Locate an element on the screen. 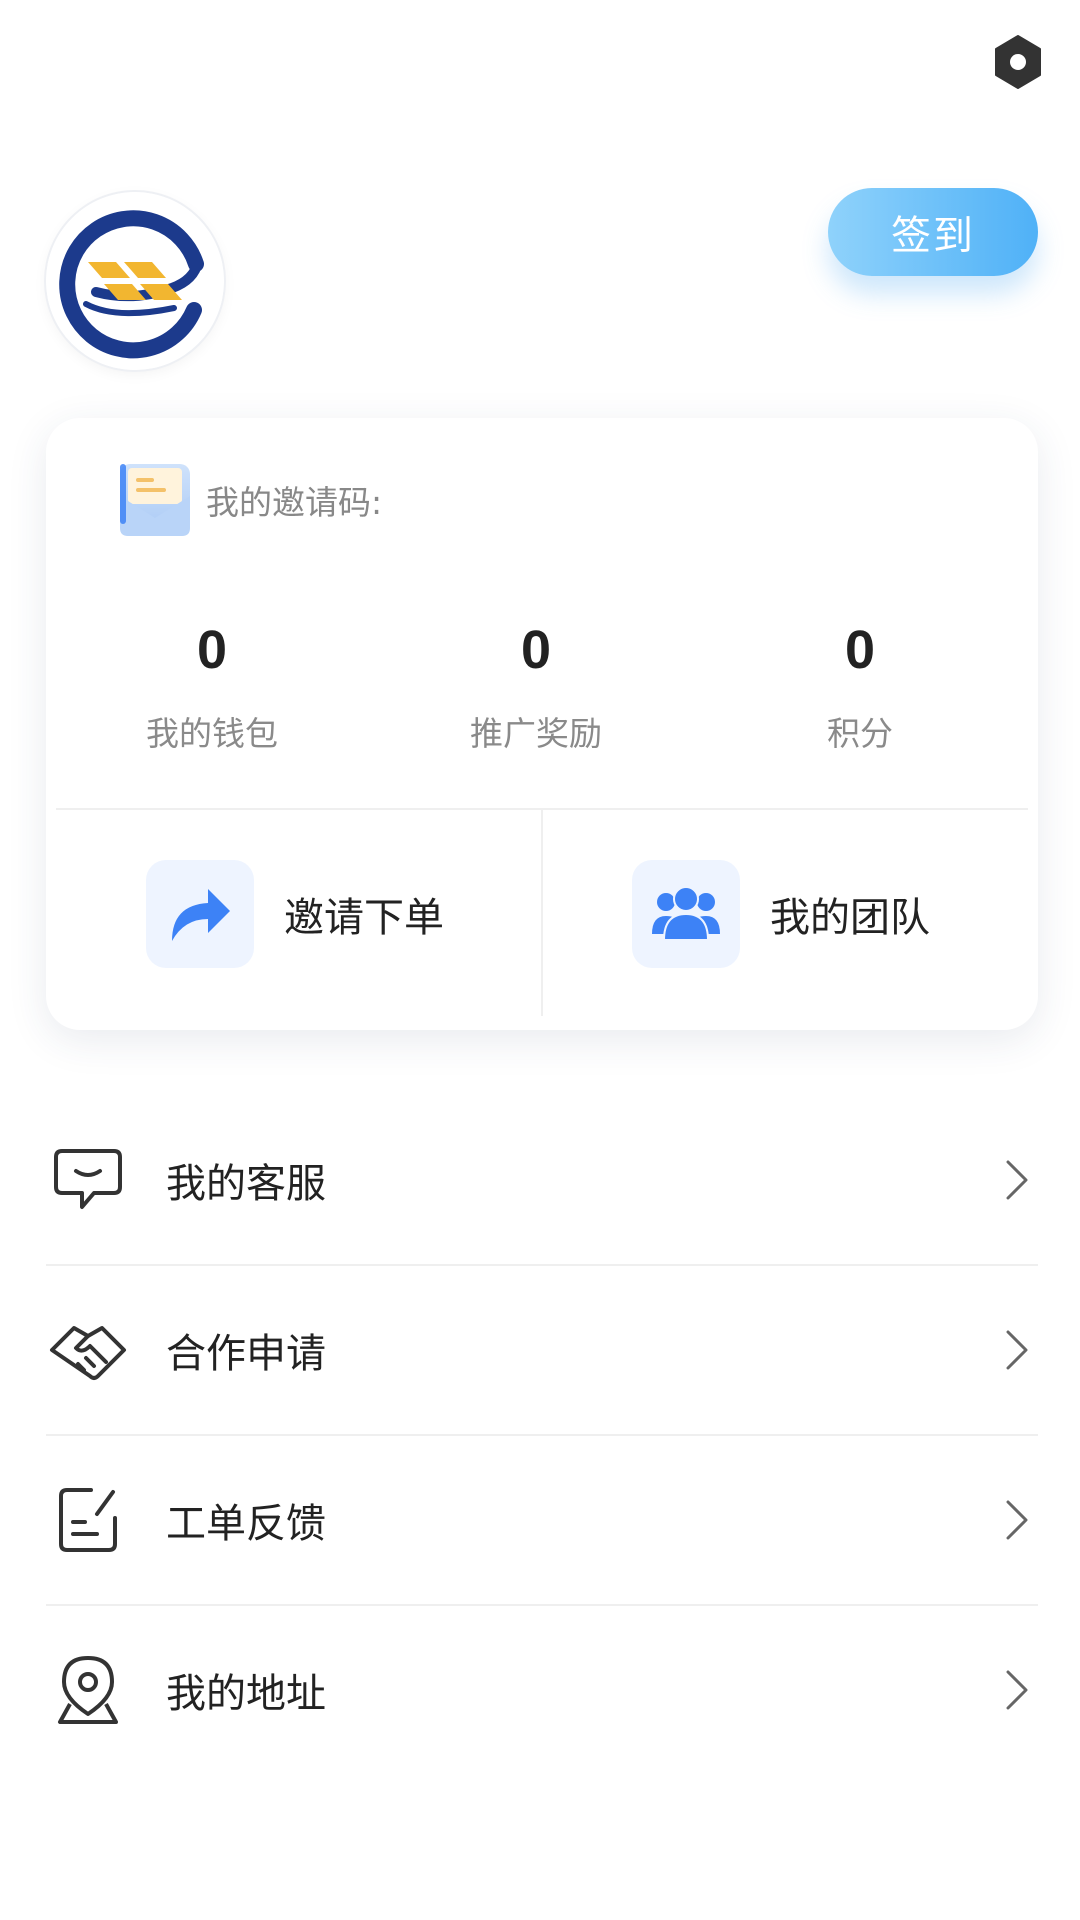 The width and height of the screenshot is (1080, 1920). menu-label: 我的客服 is located at coordinates (246, 1184).